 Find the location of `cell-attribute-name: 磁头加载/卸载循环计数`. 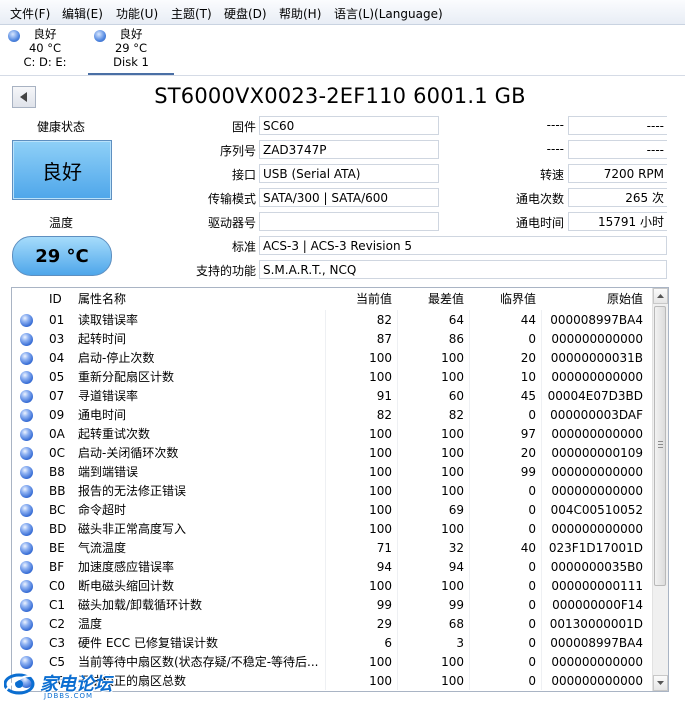

cell-attribute-name: 磁头加载/卸载循环计数 is located at coordinates (140, 605).